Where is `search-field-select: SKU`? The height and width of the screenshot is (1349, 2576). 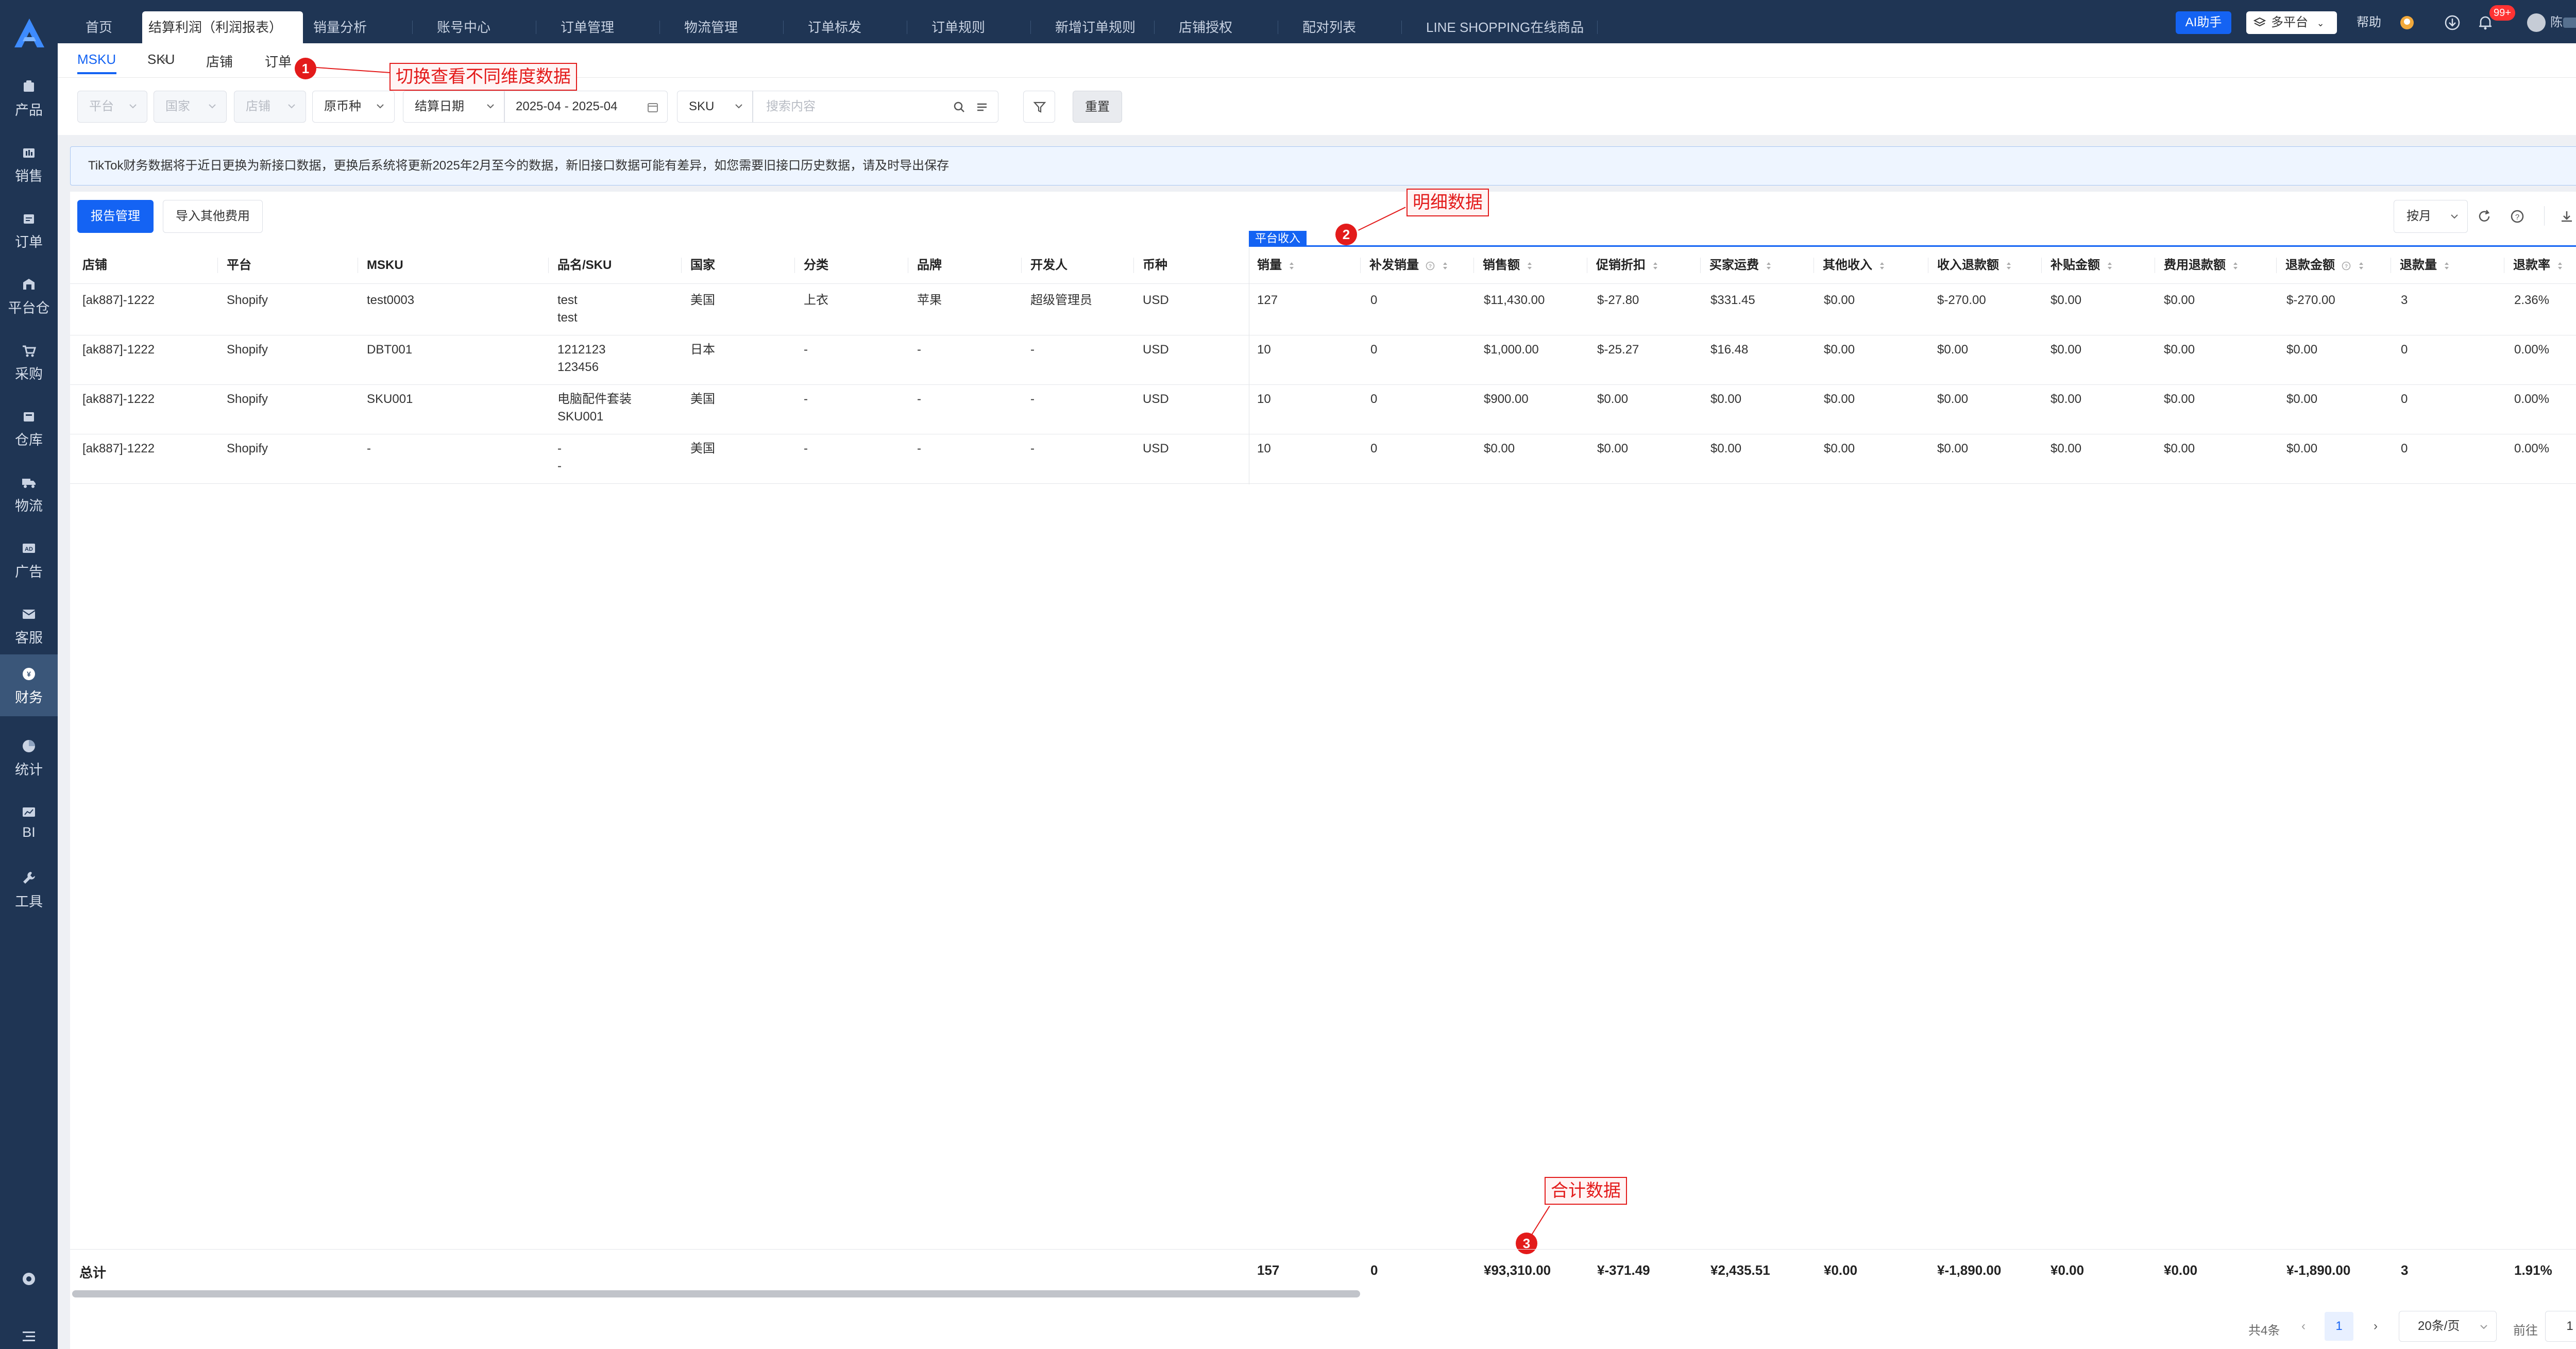 search-field-select: SKU is located at coordinates (715, 107).